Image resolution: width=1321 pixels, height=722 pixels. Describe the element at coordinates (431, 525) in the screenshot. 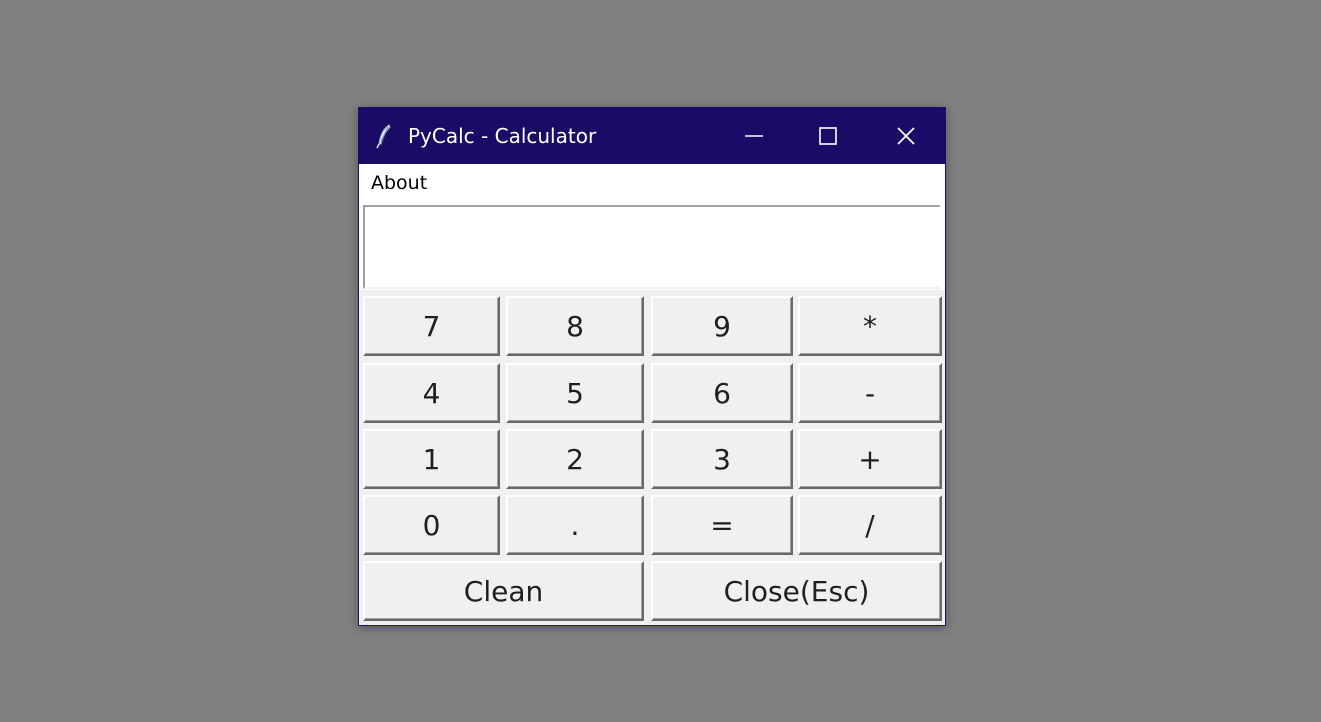

I see `key-0: 0` at that location.